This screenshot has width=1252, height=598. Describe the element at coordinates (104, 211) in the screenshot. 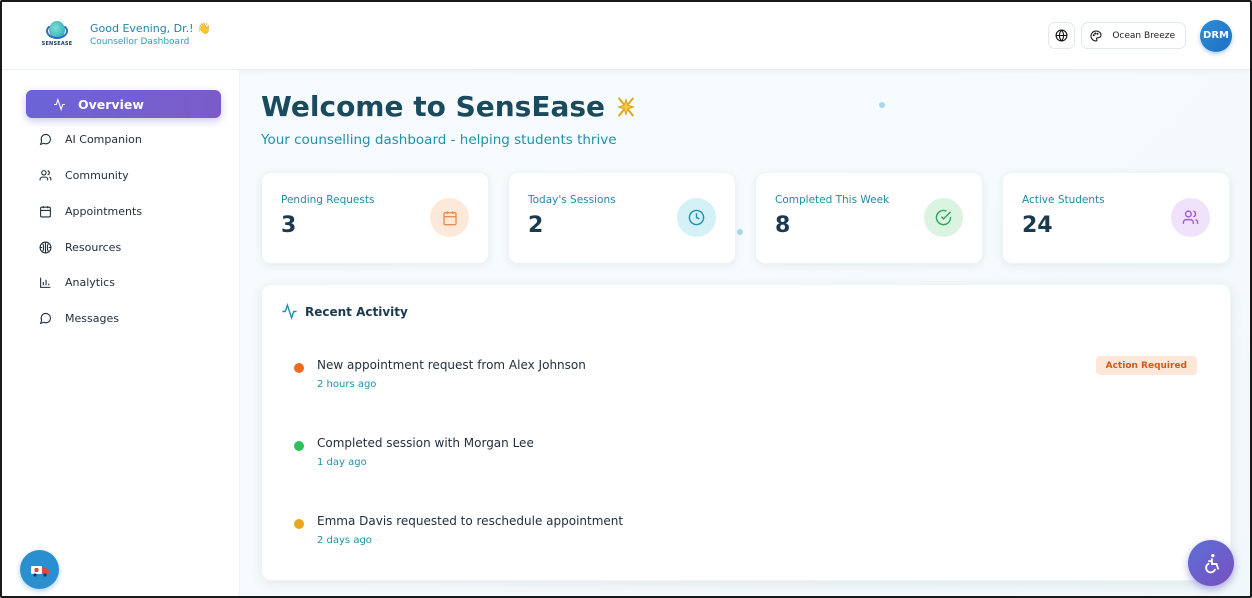

I see `sidebar-item-label: Appointments` at that location.